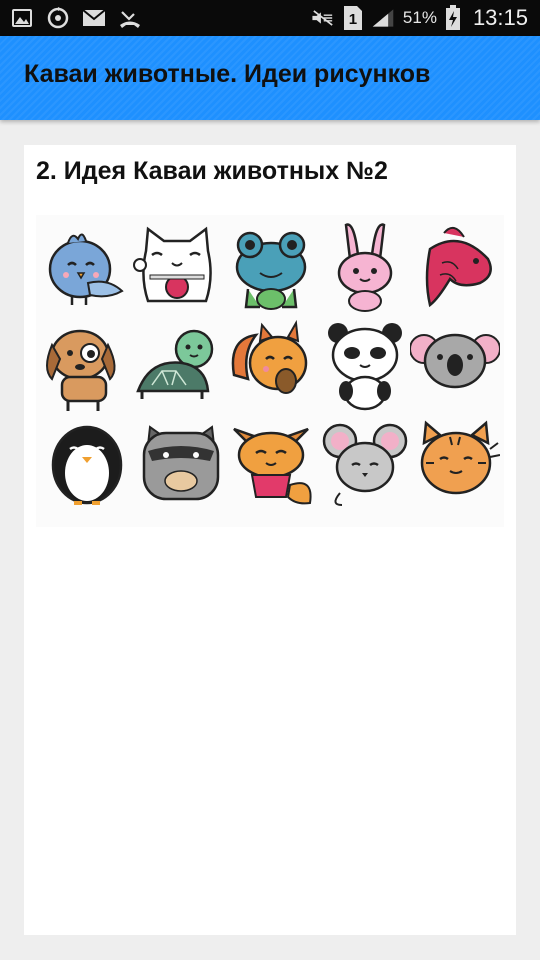 The width and height of the screenshot is (540, 960). What do you see at coordinates (365, 267) in the screenshot?
I see `bunny-drawing` at bounding box center [365, 267].